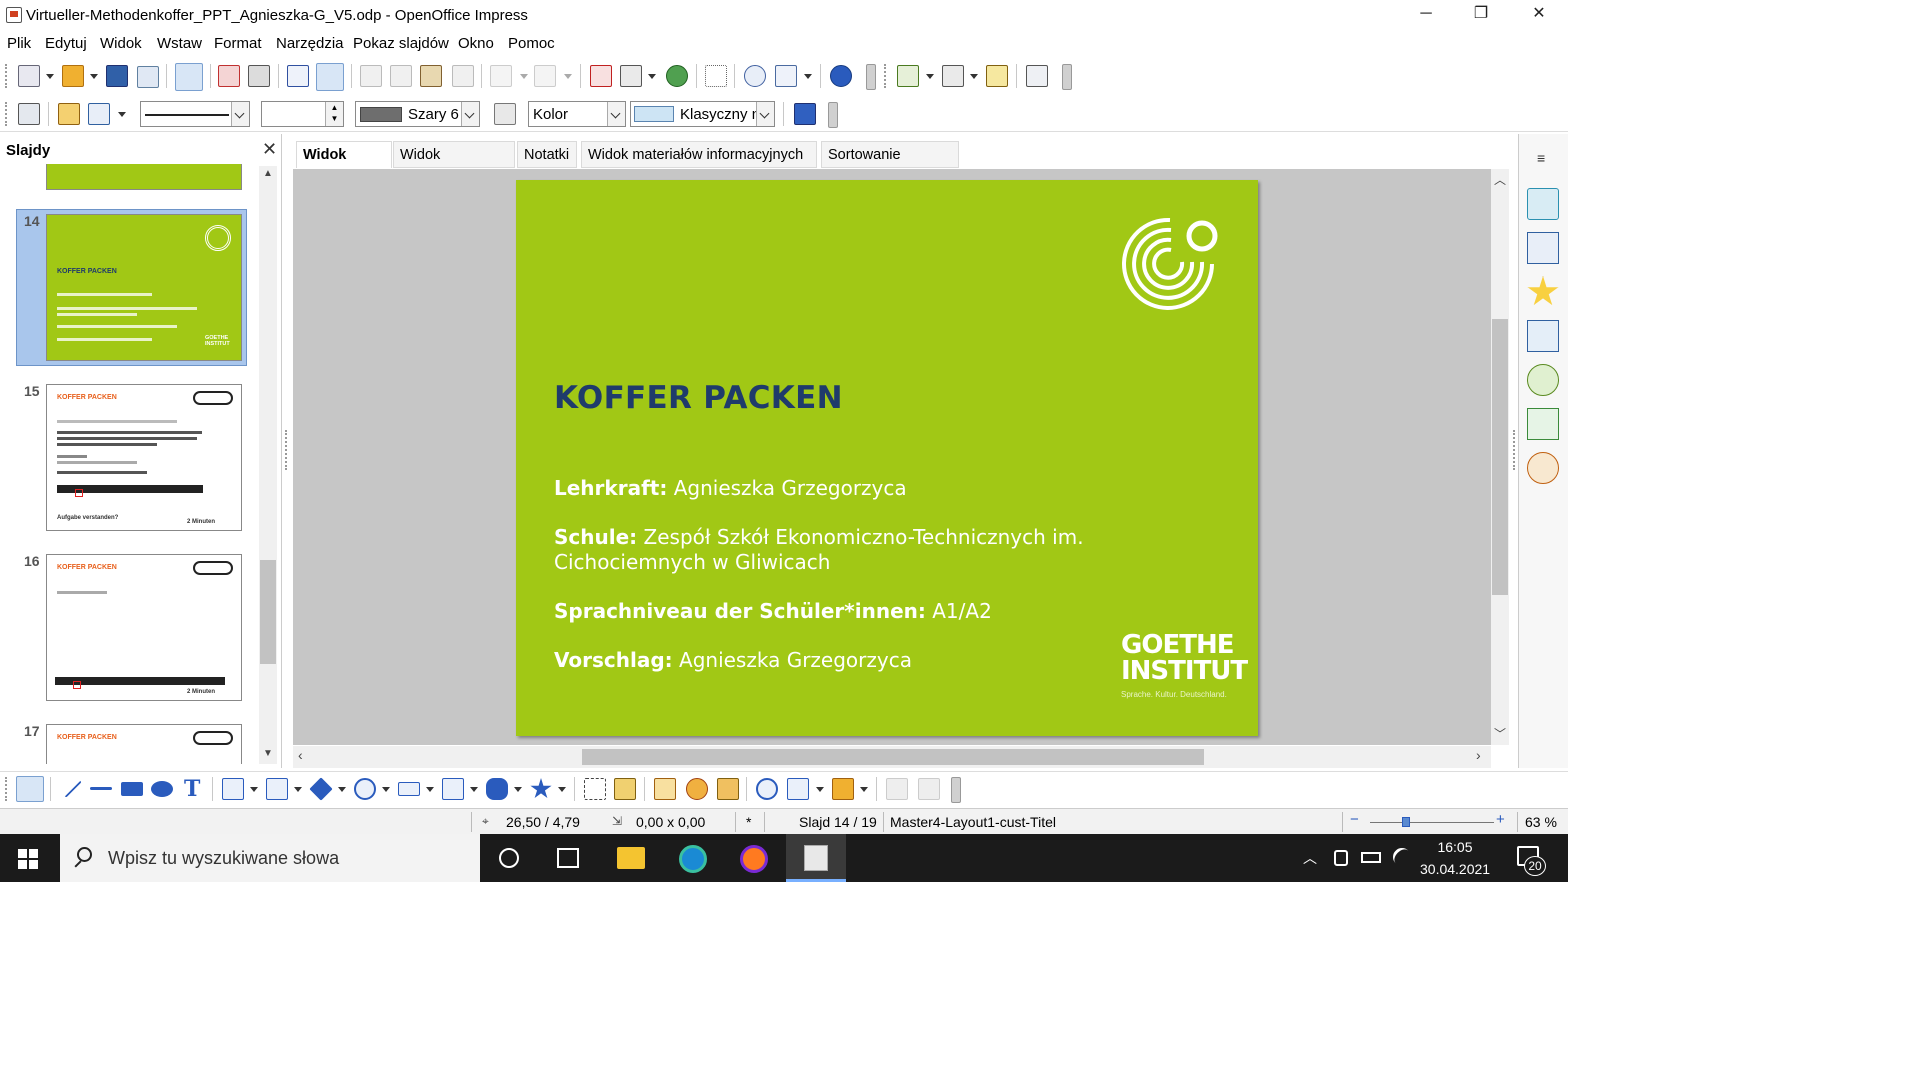  What do you see at coordinates (268, 612) in the screenshot?
I see `slides-panel-scroll-thumb` at bounding box center [268, 612].